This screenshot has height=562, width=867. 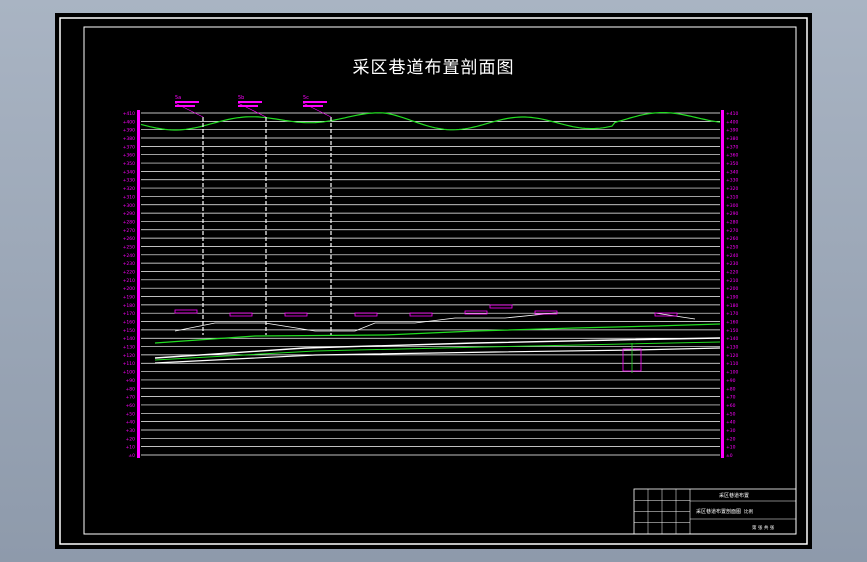 What do you see at coordinates (732, 172) in the screenshot?
I see `elevation-label: +340` at bounding box center [732, 172].